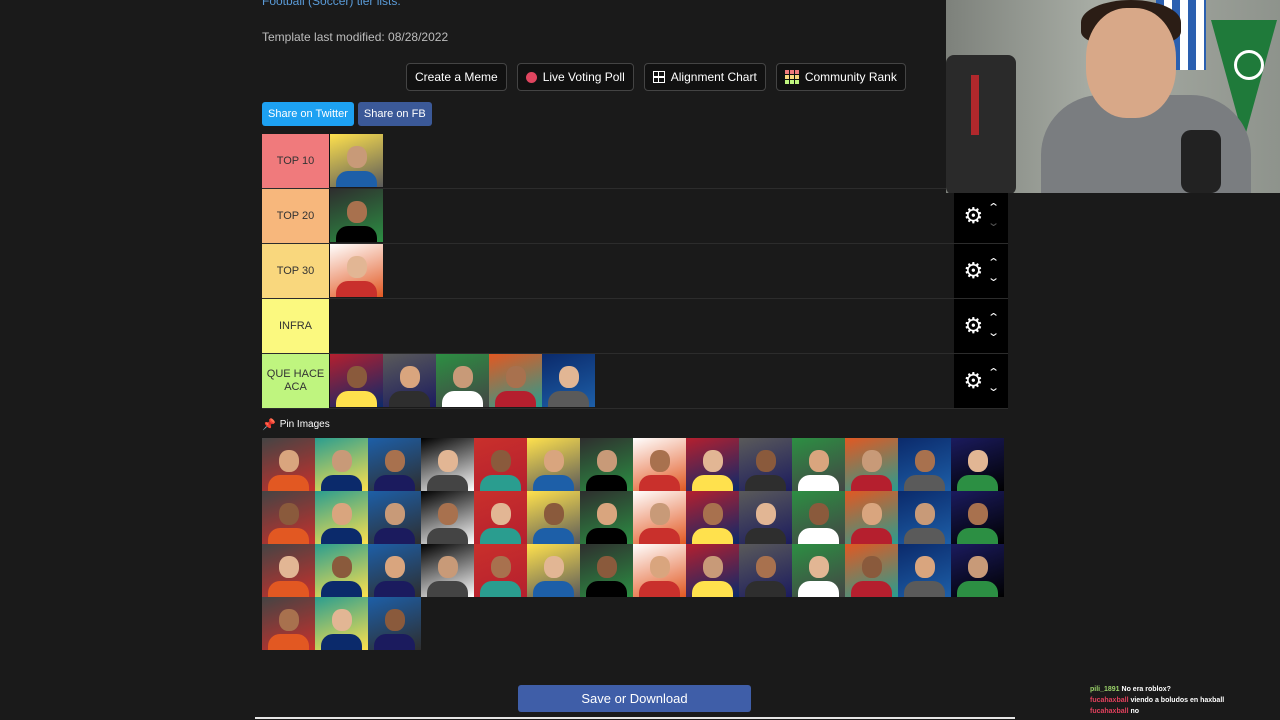 This screenshot has height=720, width=1280. Describe the element at coordinates (1177, 700) in the screenshot. I see `chat-text: viendo a boludos en haxball` at that location.